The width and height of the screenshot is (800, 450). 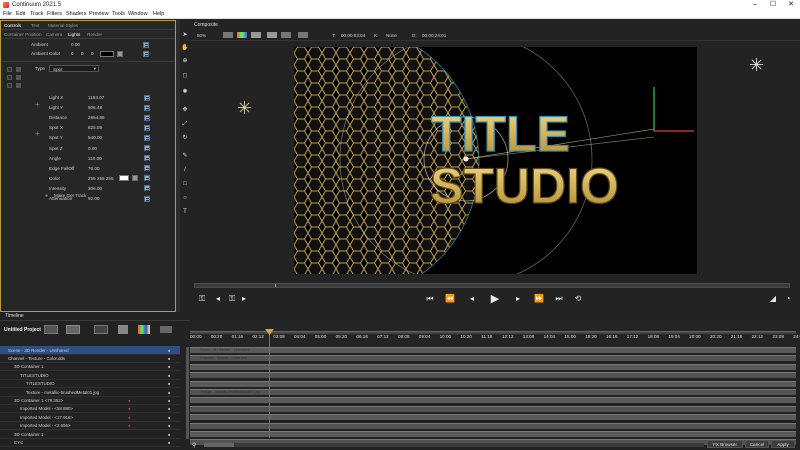 What do you see at coordinates (725, 444) in the screenshot?
I see `fx-browser-button: FX Browser` at bounding box center [725, 444].